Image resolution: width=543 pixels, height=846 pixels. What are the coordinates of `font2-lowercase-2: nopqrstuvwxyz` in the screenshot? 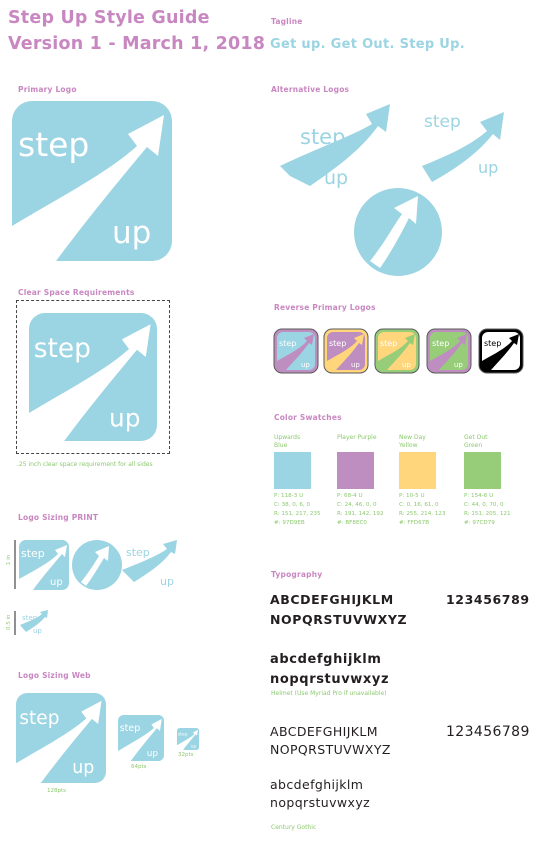 It's located at (320, 802).